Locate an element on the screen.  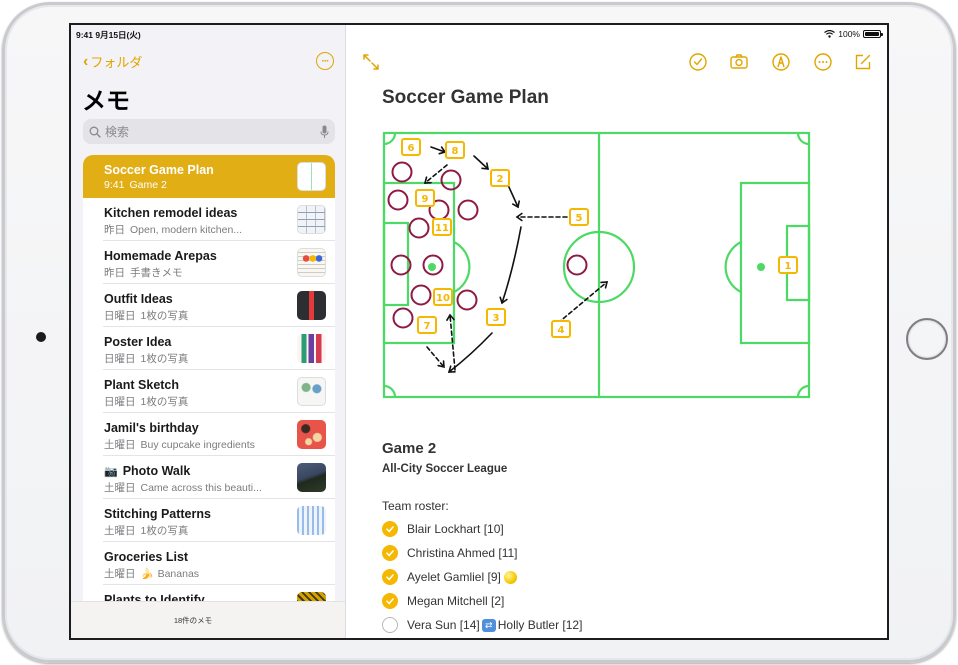
corner-arc-tl is located at coordinates (389, 138).